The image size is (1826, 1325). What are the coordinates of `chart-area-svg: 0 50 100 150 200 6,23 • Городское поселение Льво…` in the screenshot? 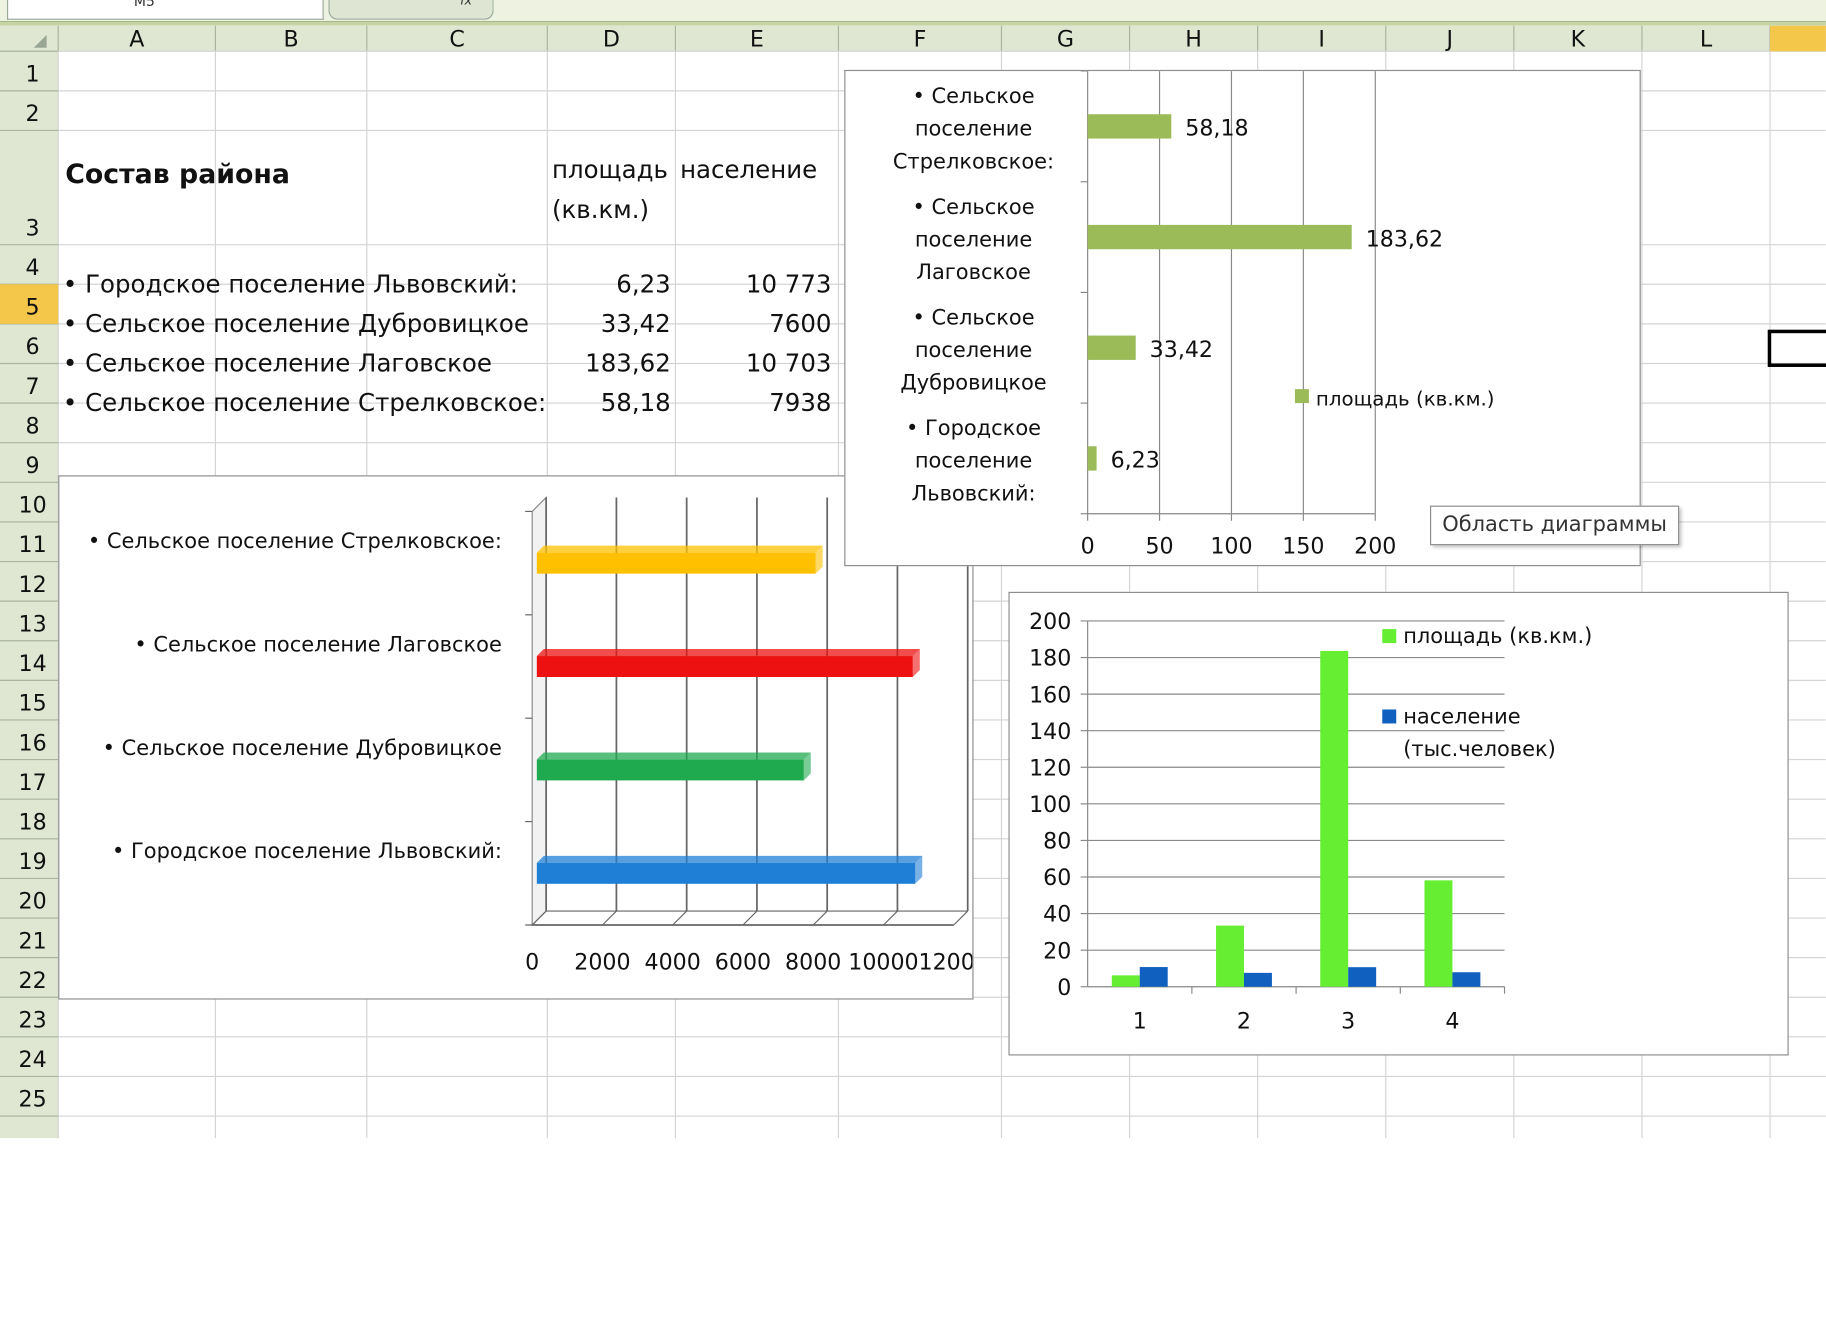 It's located at (1194, 314).